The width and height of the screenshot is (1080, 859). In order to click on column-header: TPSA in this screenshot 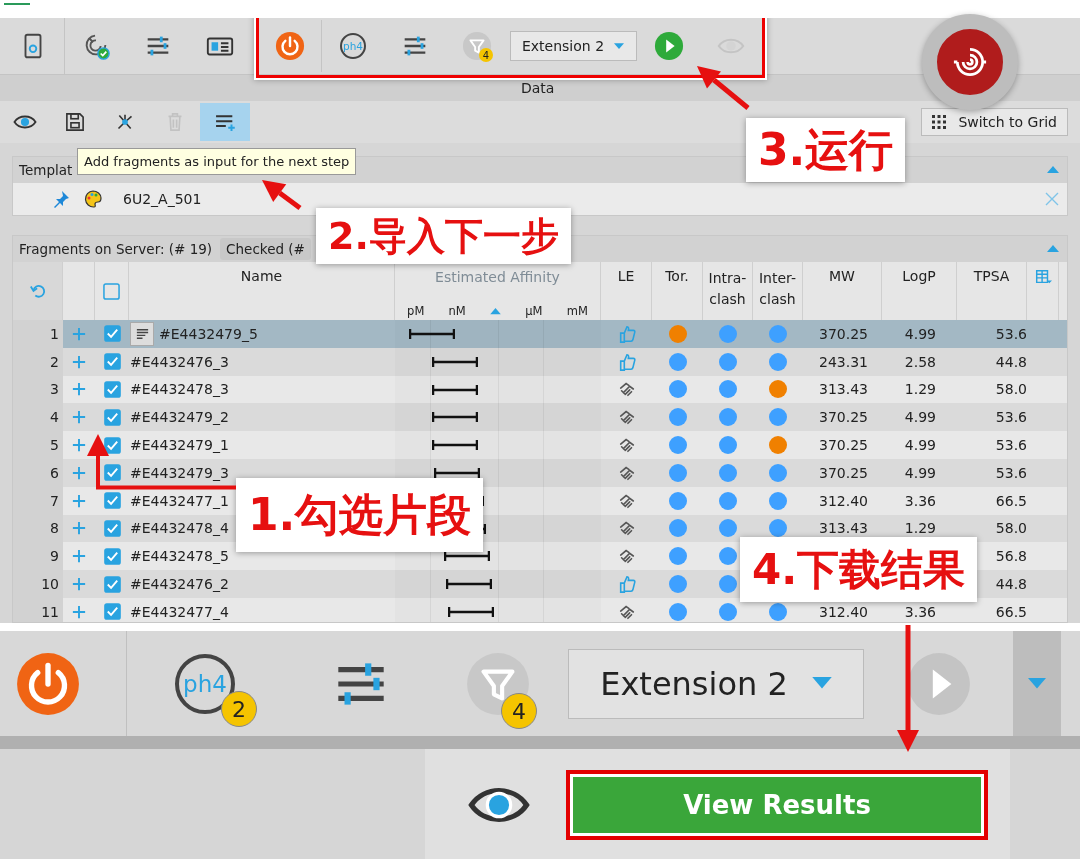, I will do `click(991, 276)`.